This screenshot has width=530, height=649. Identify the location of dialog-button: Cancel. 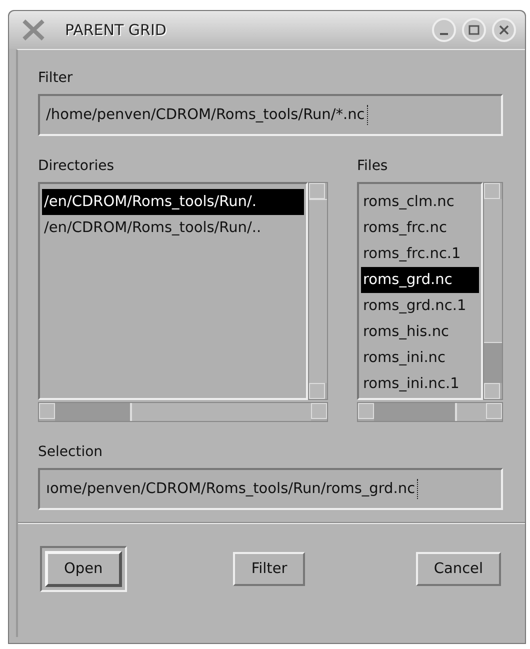
(458, 569).